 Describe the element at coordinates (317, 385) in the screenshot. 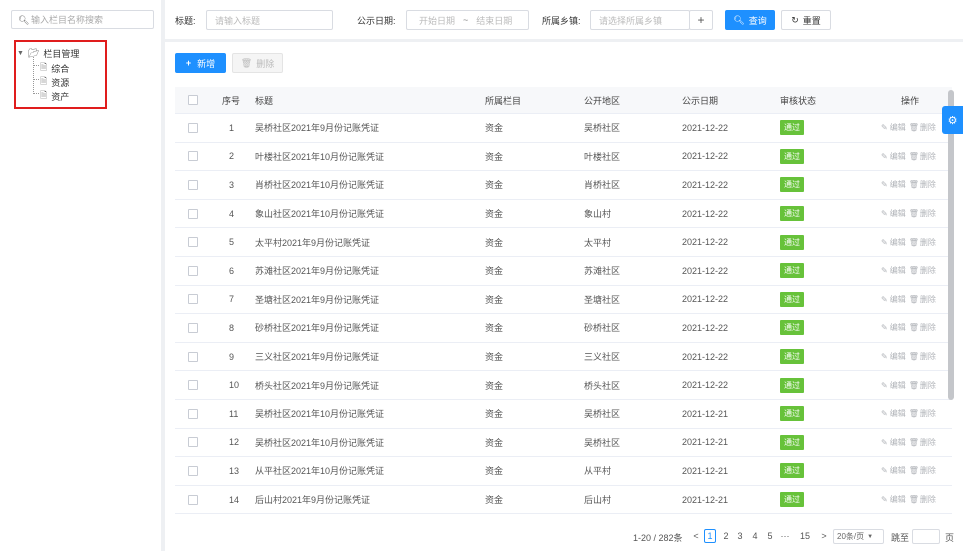

I see `cell-title: 桥头社区2021年9月份记账凭证` at that location.